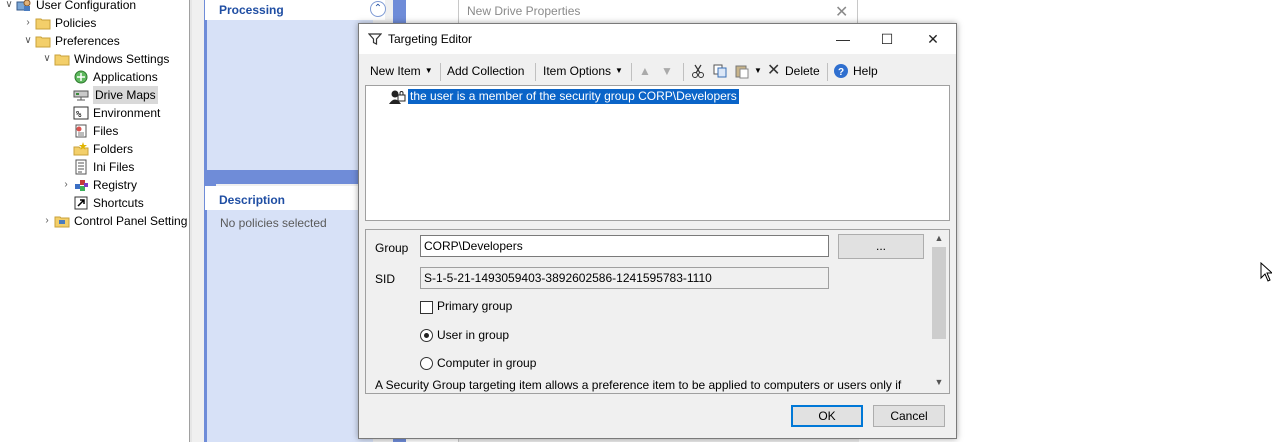 Image resolution: width=1274 pixels, height=442 pixels. Describe the element at coordinates (426, 335) in the screenshot. I see `user-in-group-radio` at that location.